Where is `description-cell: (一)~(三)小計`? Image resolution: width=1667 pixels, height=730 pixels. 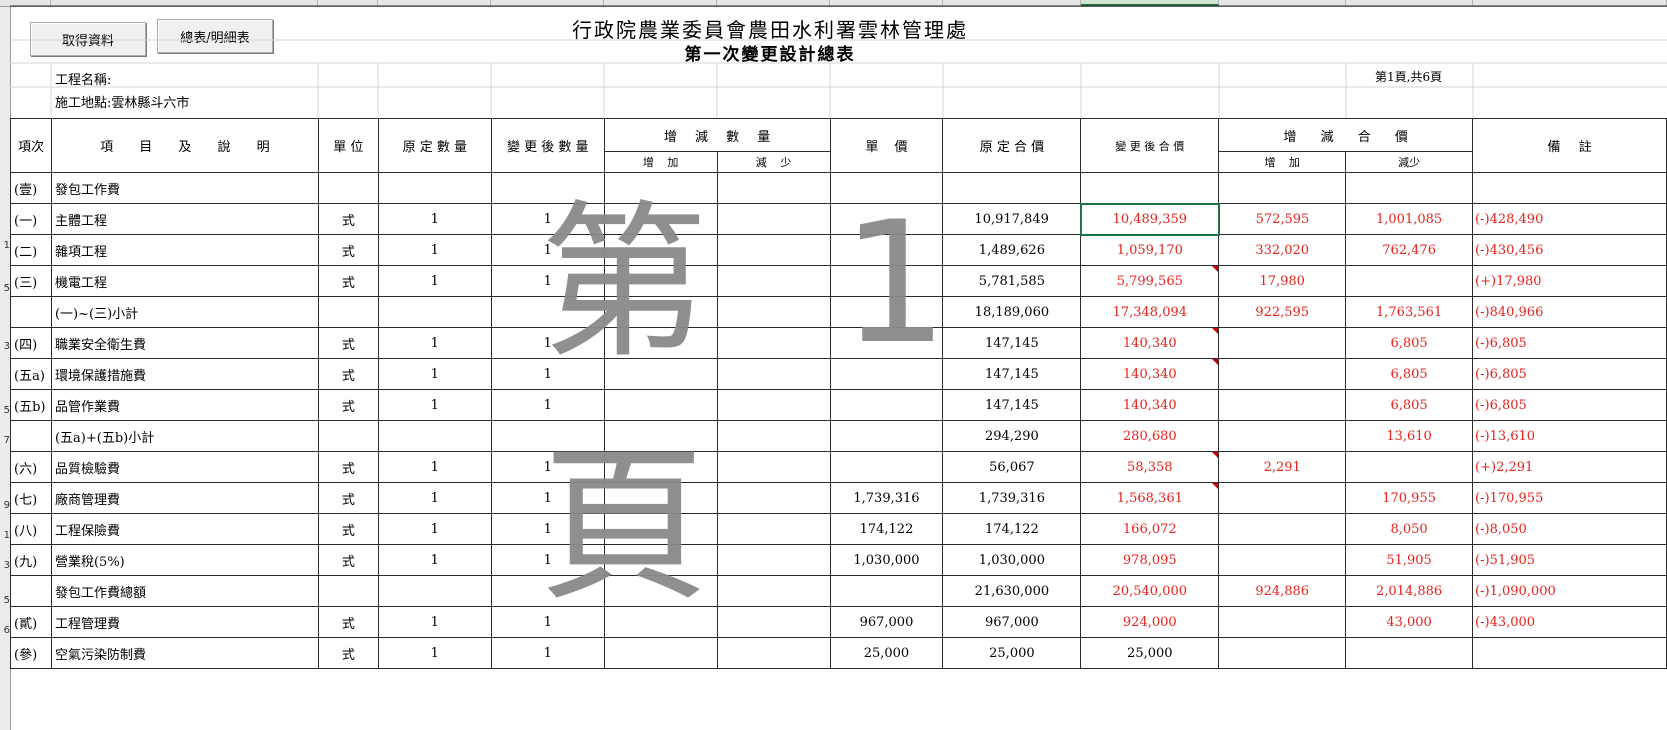
description-cell: (一)~(三)小計 is located at coordinates (184, 312).